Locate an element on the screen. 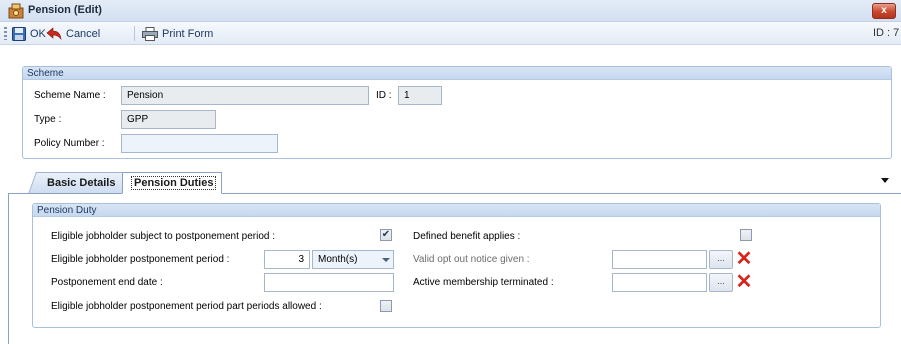  pension-duty-group-title: Pension Duty is located at coordinates (456, 210).